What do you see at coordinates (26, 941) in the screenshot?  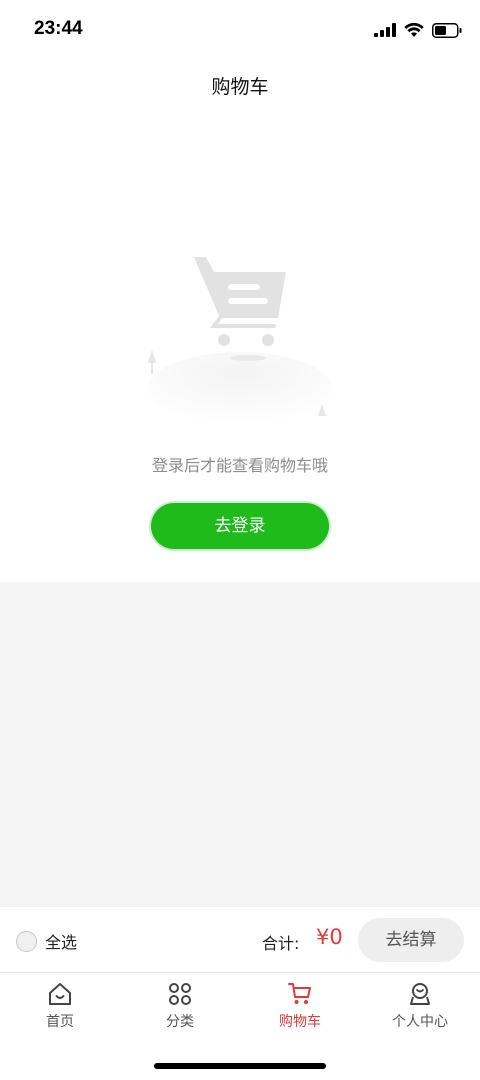 I see `select-all-radio-icon` at bounding box center [26, 941].